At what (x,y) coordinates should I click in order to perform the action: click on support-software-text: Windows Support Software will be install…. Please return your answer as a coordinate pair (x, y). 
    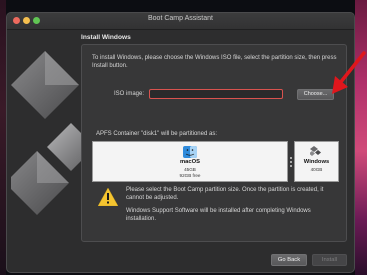
    Looking at the image, I should click on (218, 215).